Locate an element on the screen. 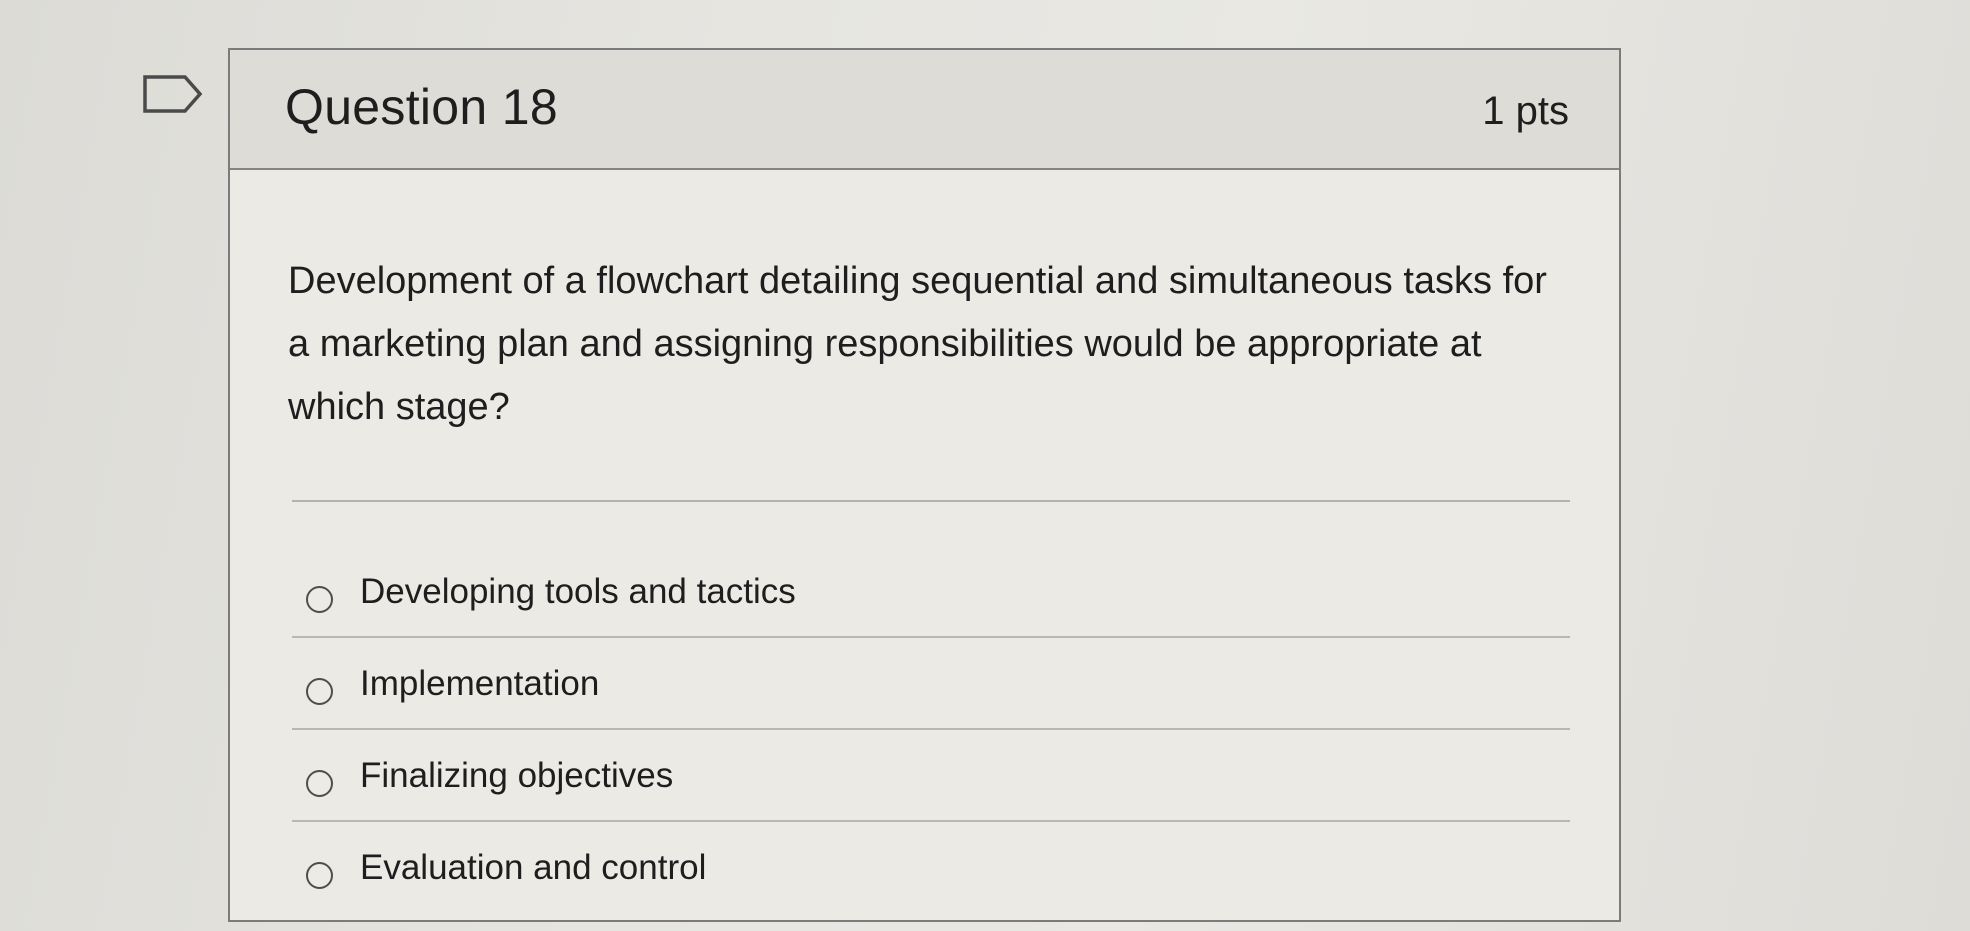 The image size is (1970, 931). answer-label: Evaluation and control is located at coordinates (533, 868).